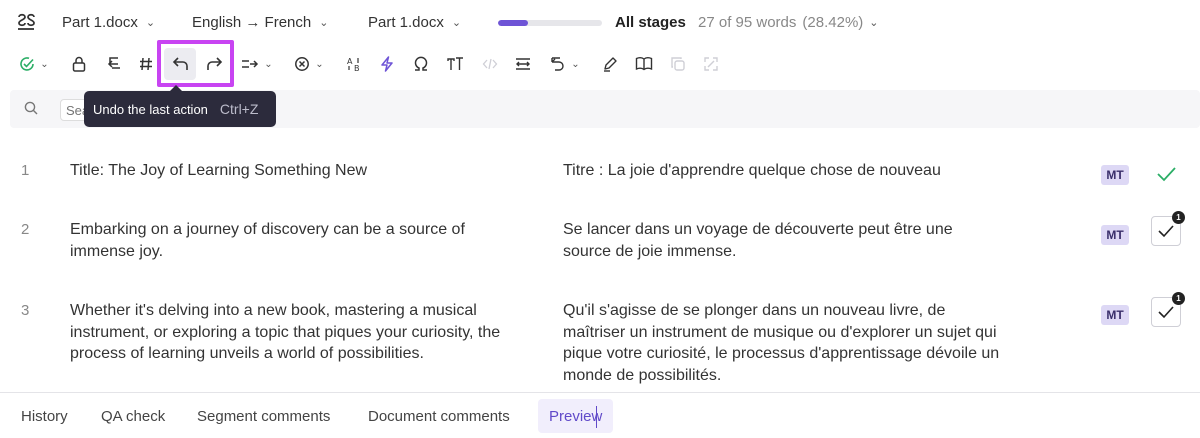  What do you see at coordinates (439, 416) in the screenshot?
I see `tab-document-comments: Document comments` at bounding box center [439, 416].